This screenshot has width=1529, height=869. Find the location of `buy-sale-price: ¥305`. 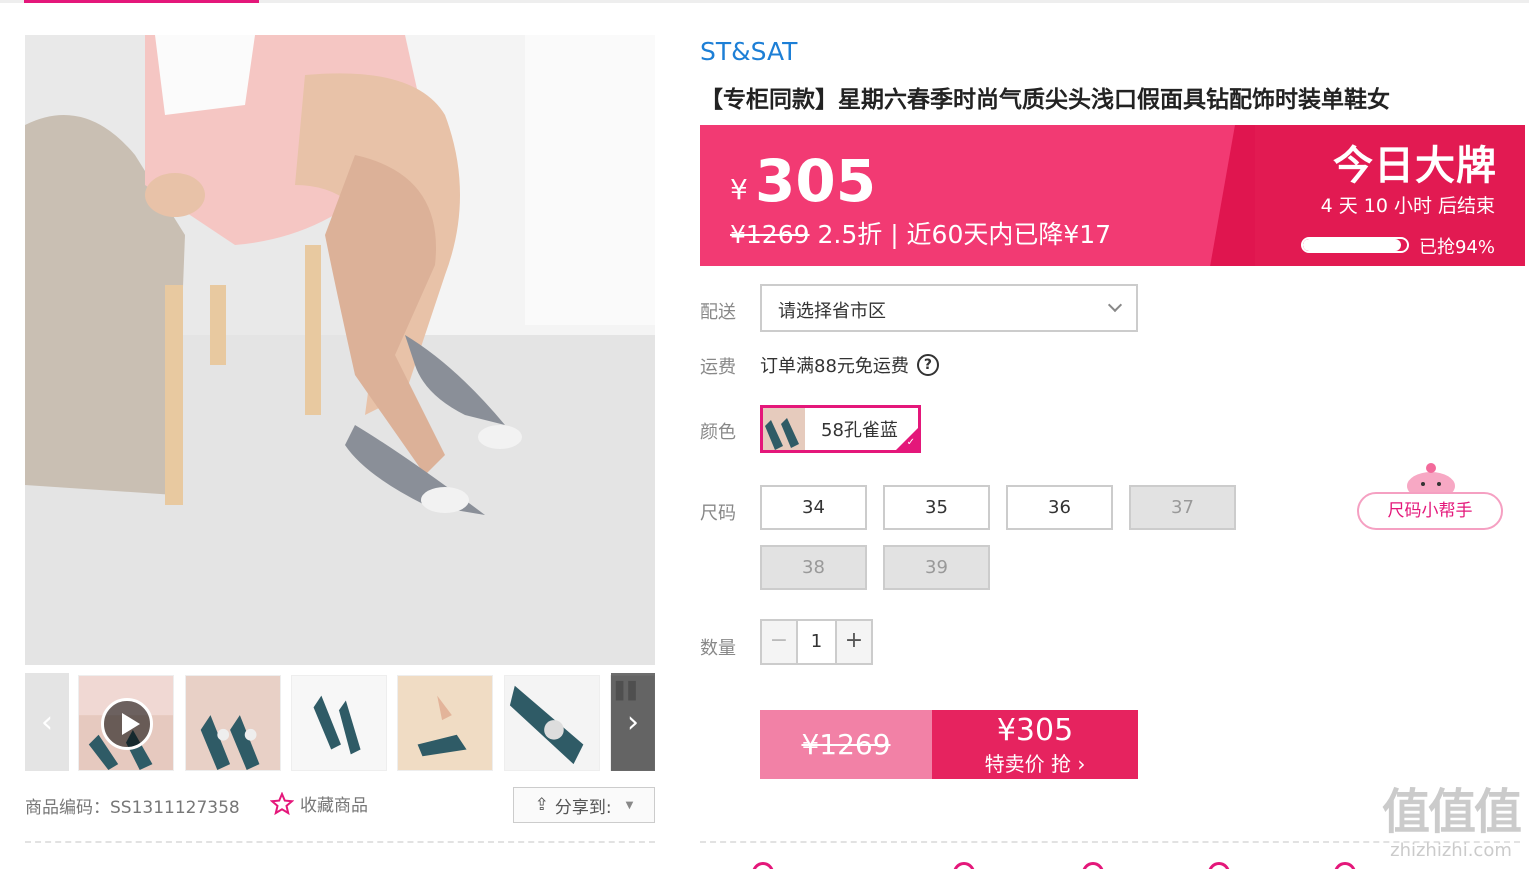

buy-sale-price: ¥305 is located at coordinates (1035, 730).